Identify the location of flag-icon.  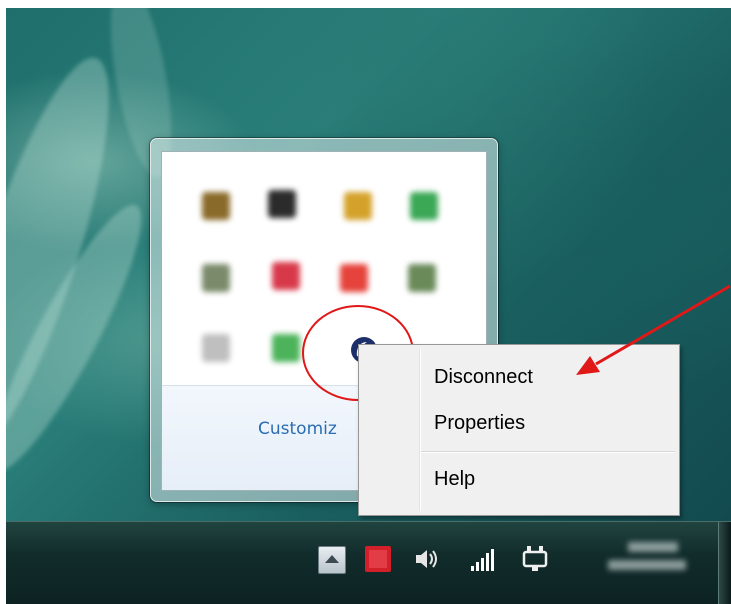
(216, 348).